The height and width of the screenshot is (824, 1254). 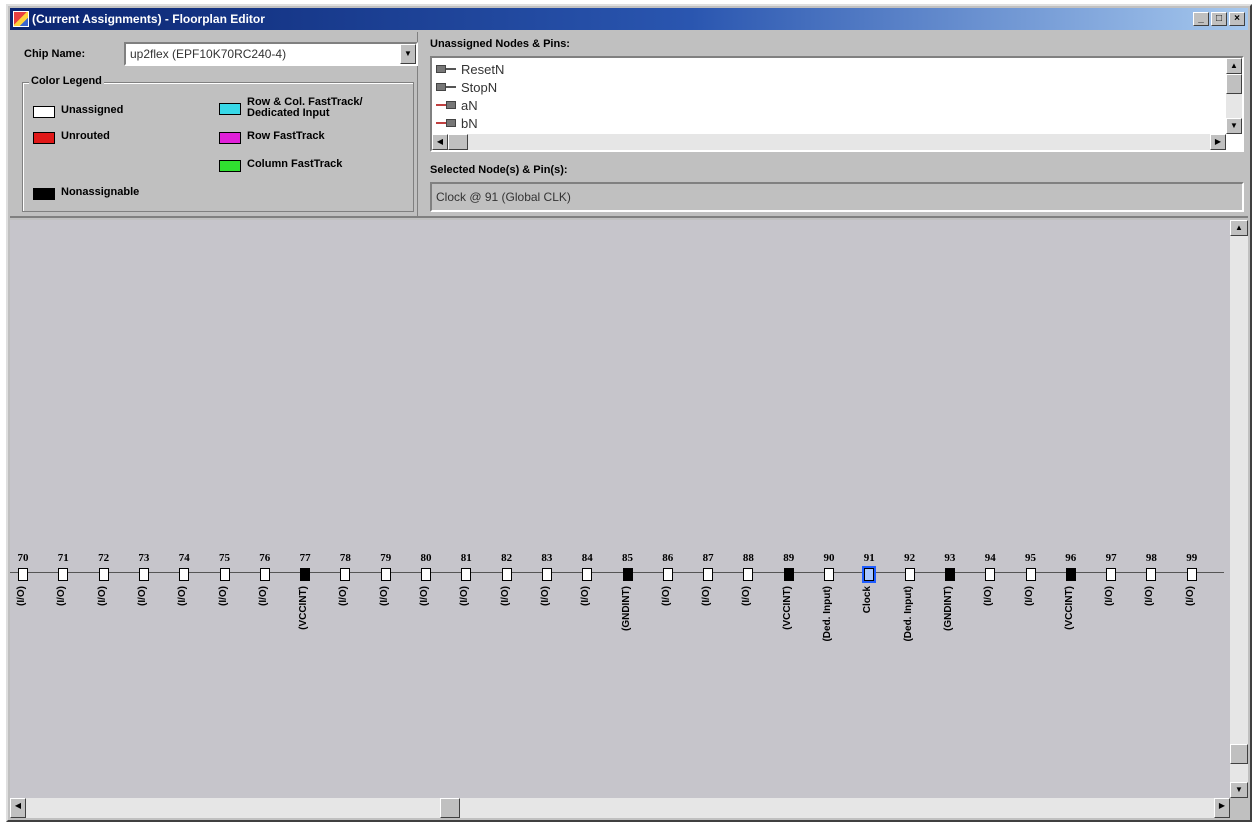 What do you see at coordinates (1078, 628) in the screenshot?
I see `pin-96: 96 (VCCINT)` at bounding box center [1078, 628].